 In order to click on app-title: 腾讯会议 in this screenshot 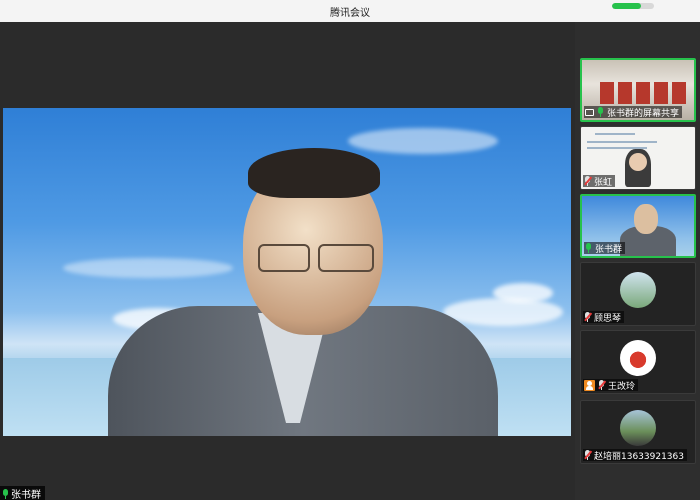, I will do `click(350, 13)`.